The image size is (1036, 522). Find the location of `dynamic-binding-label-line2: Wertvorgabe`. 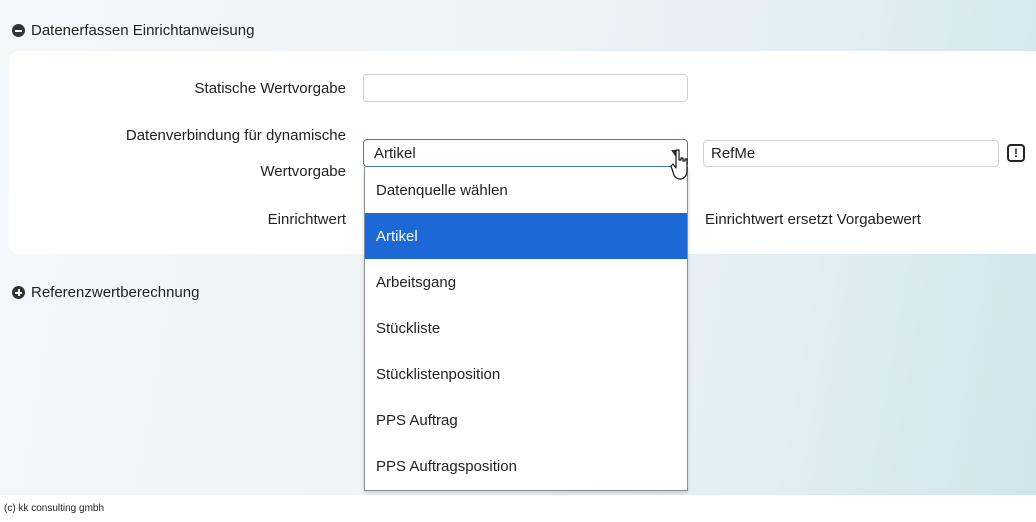

dynamic-binding-label-line2: Wertvorgabe is located at coordinates (303, 171).